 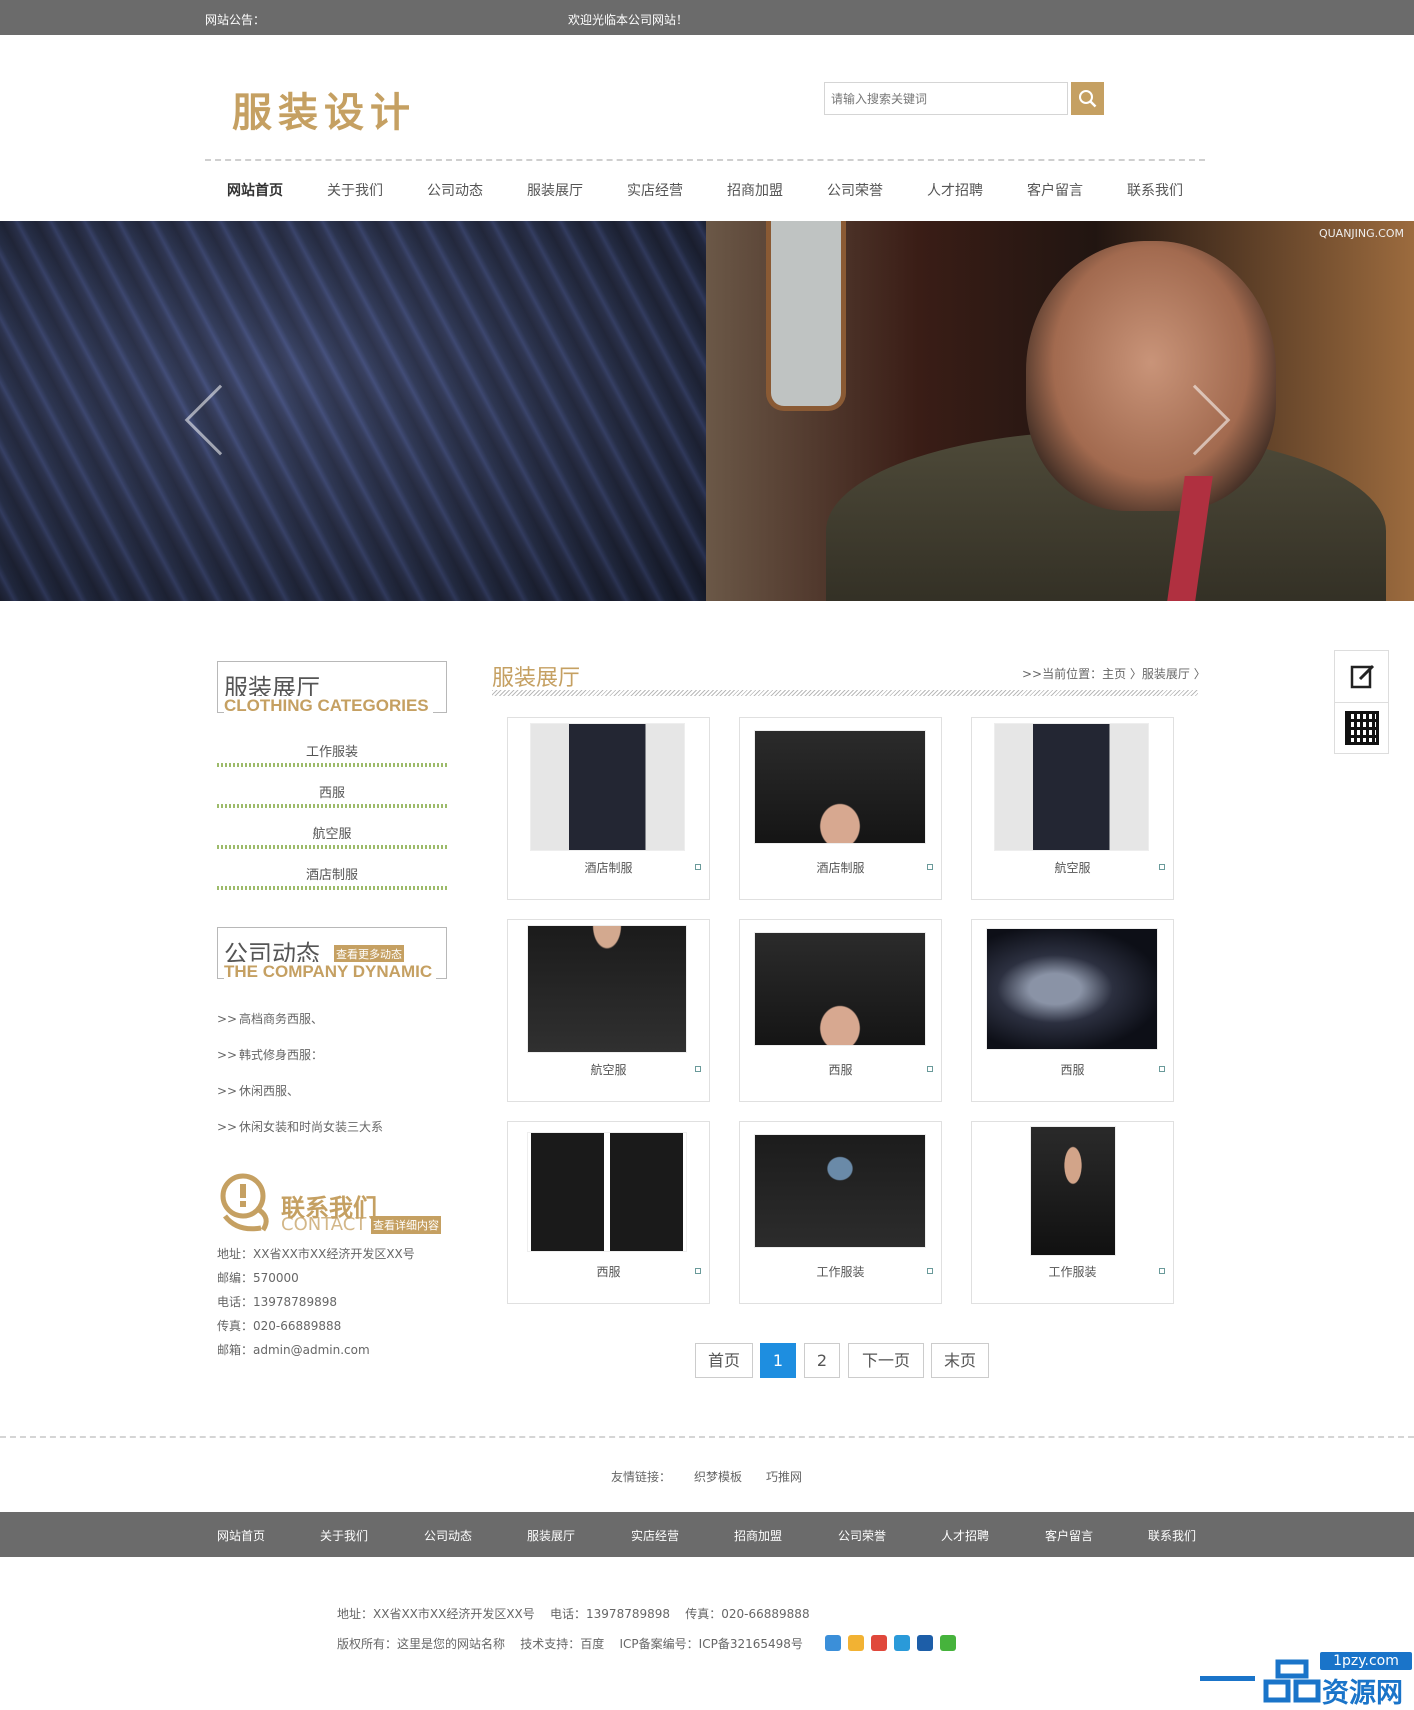 I want to click on brand-url: 1pzy.com, so click(x=1366, y=1661).